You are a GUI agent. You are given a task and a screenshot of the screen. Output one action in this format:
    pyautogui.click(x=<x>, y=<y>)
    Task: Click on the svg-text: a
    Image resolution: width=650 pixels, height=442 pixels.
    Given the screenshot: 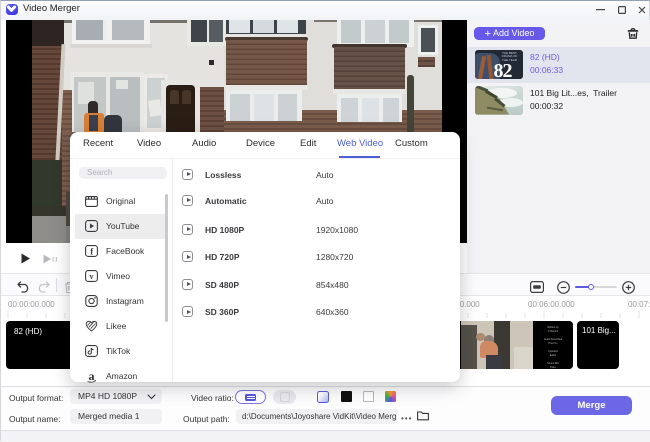 What is the action you would take?
    pyautogui.click(x=92, y=376)
    